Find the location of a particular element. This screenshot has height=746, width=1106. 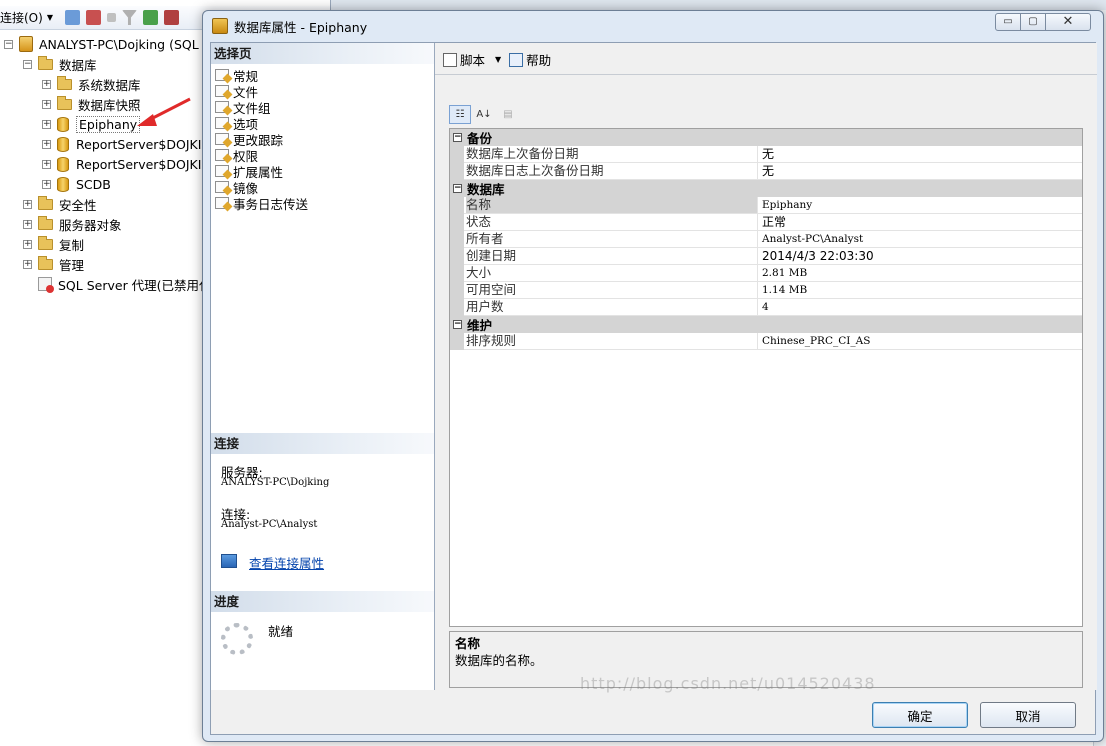

database-icon is located at coordinates (63, 164).